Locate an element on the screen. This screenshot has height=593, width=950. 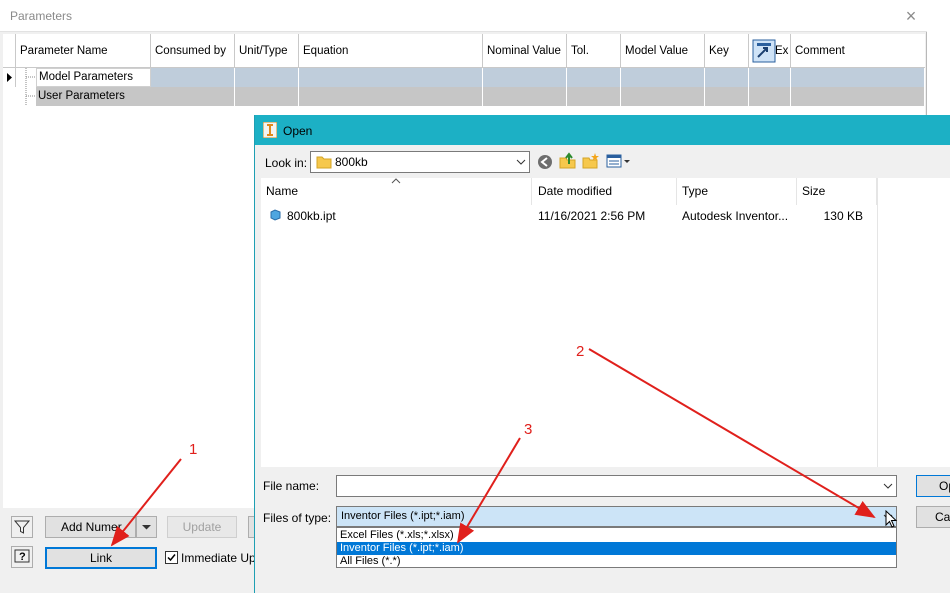
update-button: Update is located at coordinates (202, 527).